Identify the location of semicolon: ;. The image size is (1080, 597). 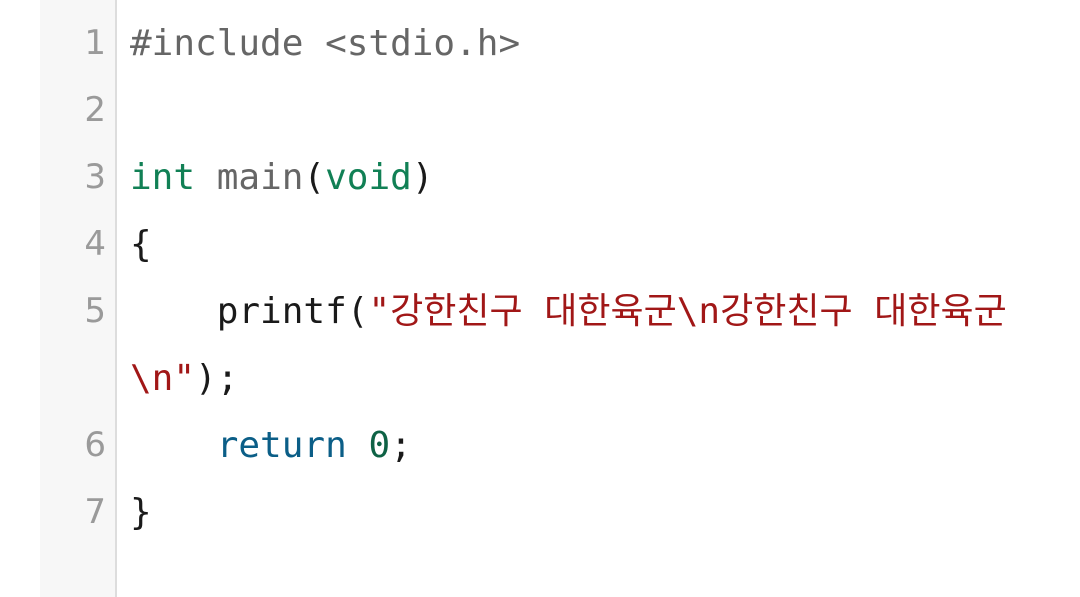
(401, 445).